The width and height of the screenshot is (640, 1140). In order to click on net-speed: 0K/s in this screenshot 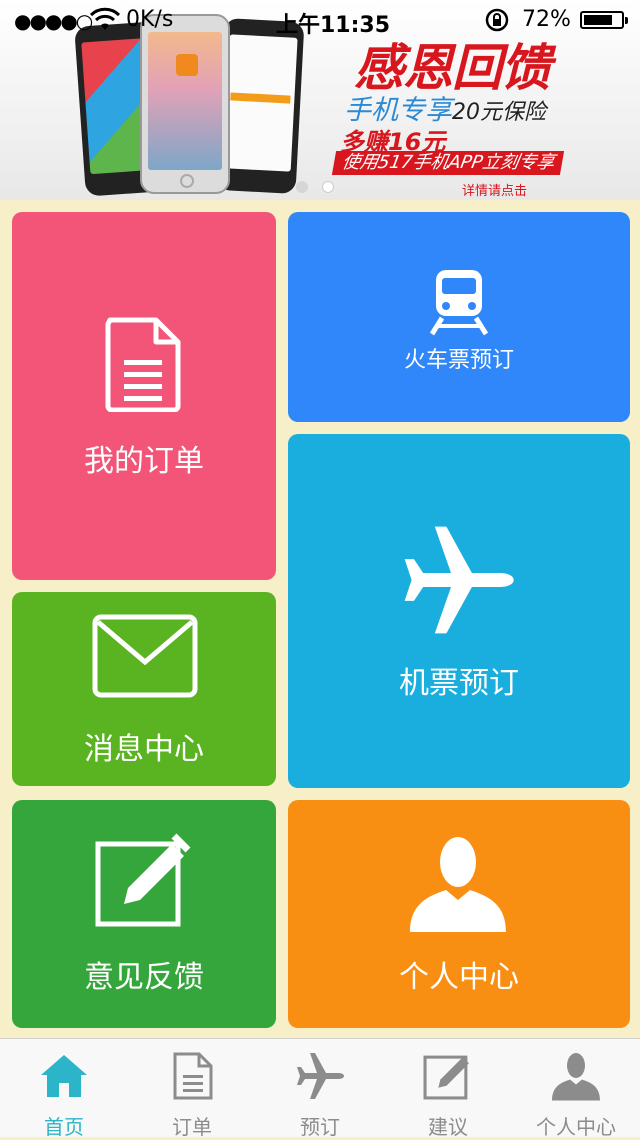, I will do `click(150, 19)`.